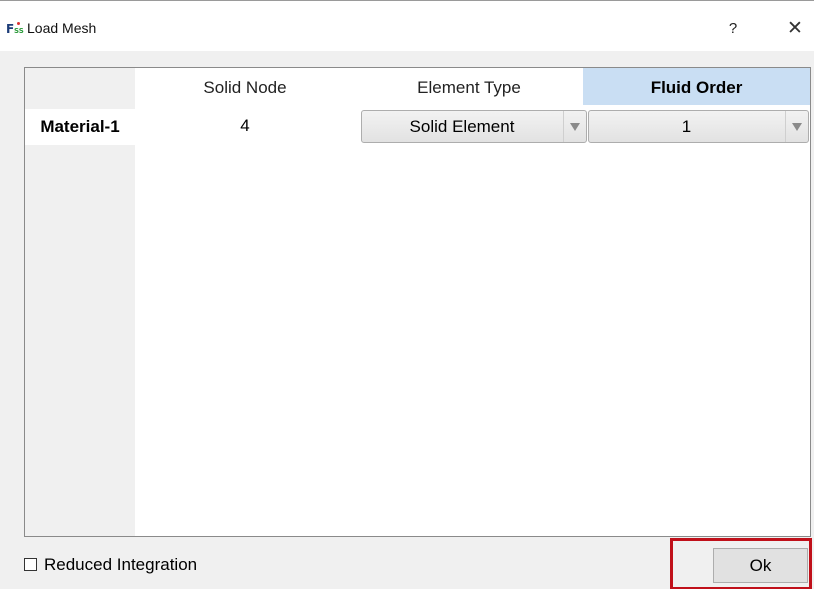 The image size is (814, 589). What do you see at coordinates (10, 29) in the screenshot?
I see `app-logo-letter: F` at bounding box center [10, 29].